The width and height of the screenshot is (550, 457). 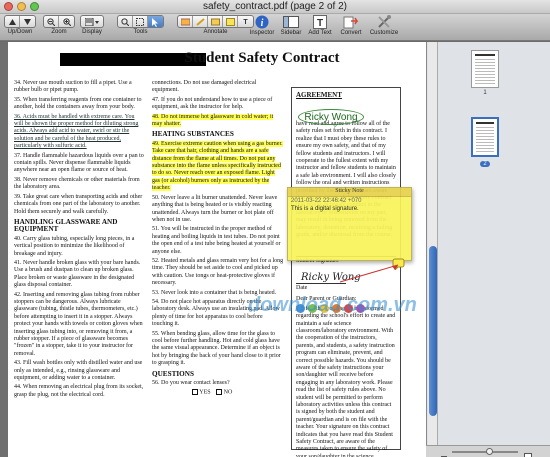 I want to click on zoom-control, so click(x=59, y=21).